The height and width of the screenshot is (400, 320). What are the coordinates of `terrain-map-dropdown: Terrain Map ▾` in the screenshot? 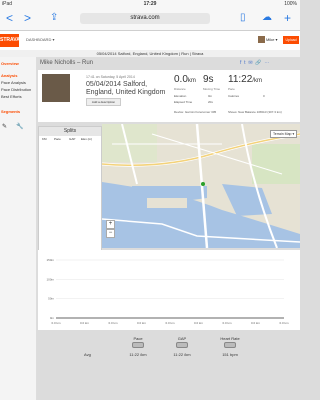 It's located at (284, 134).